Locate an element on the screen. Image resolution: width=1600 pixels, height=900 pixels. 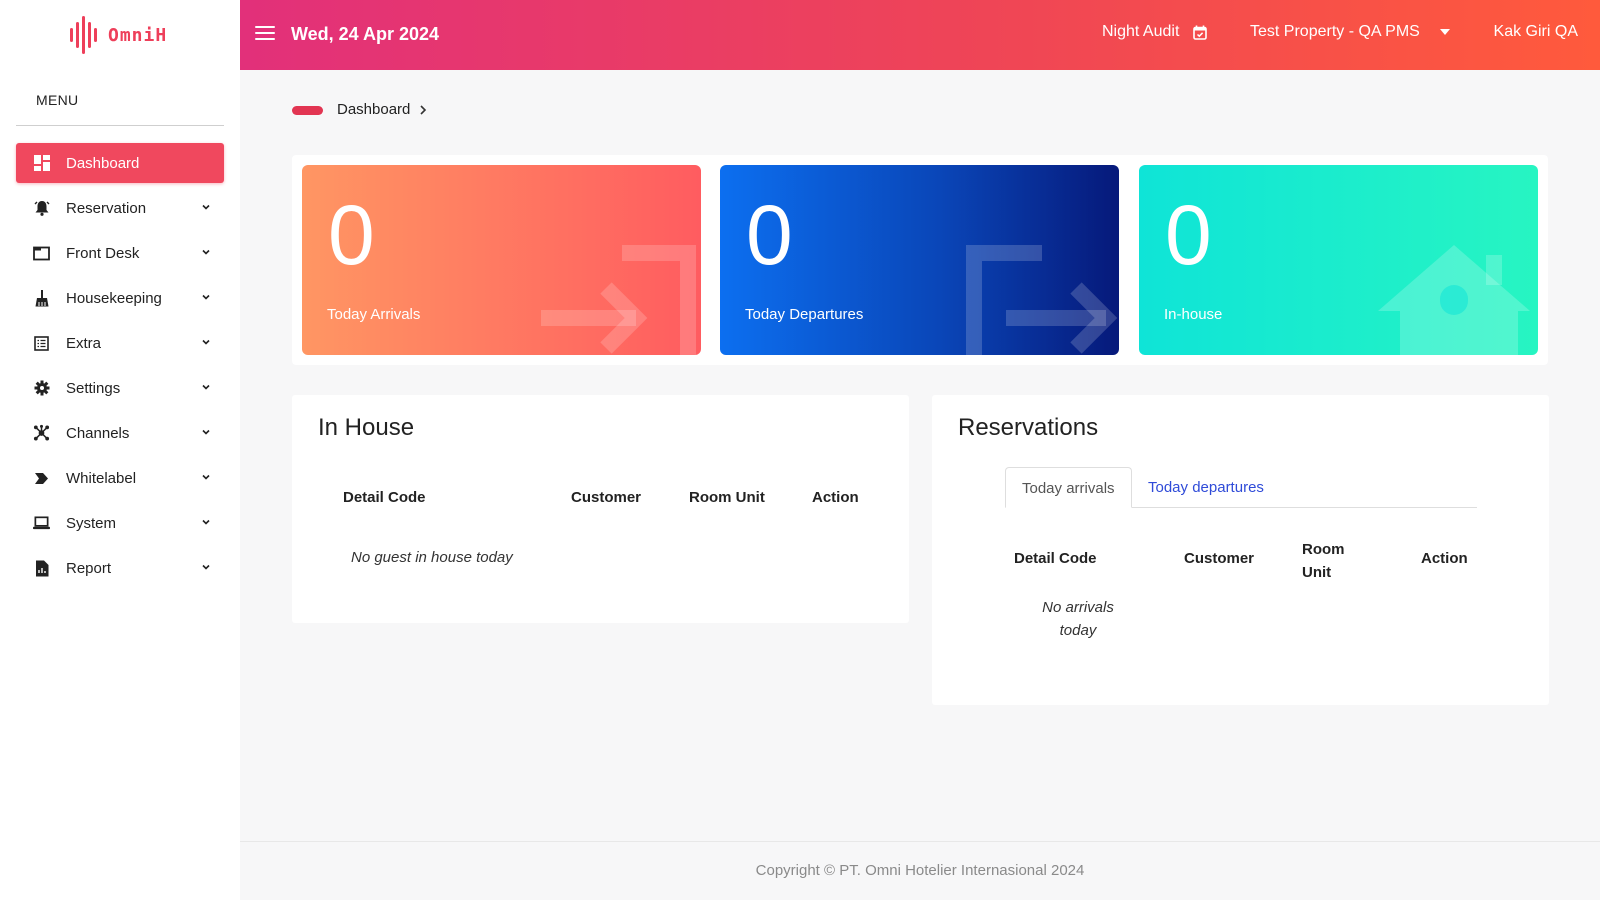
sidebar-item-label: Report is located at coordinates (89, 568).